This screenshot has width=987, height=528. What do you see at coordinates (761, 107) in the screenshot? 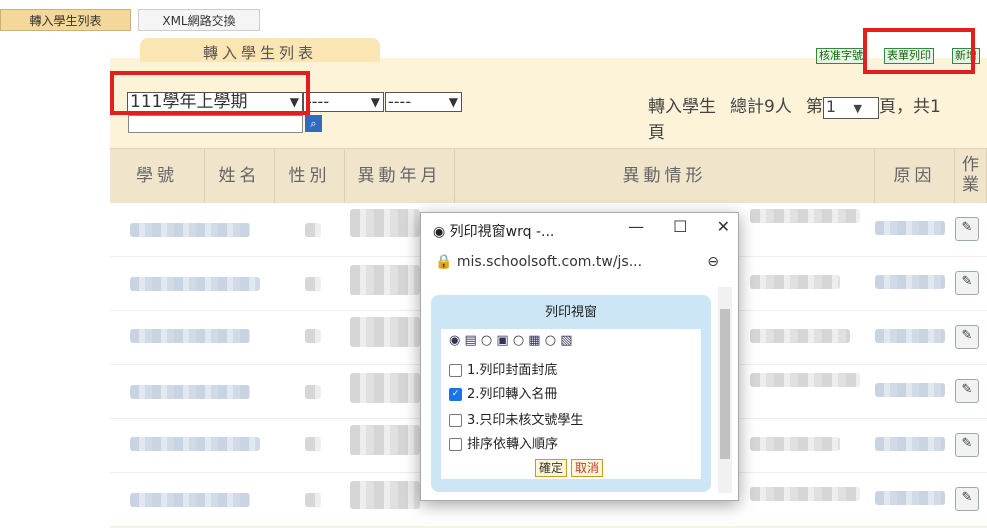
I see `summary-total: 總計9人` at bounding box center [761, 107].